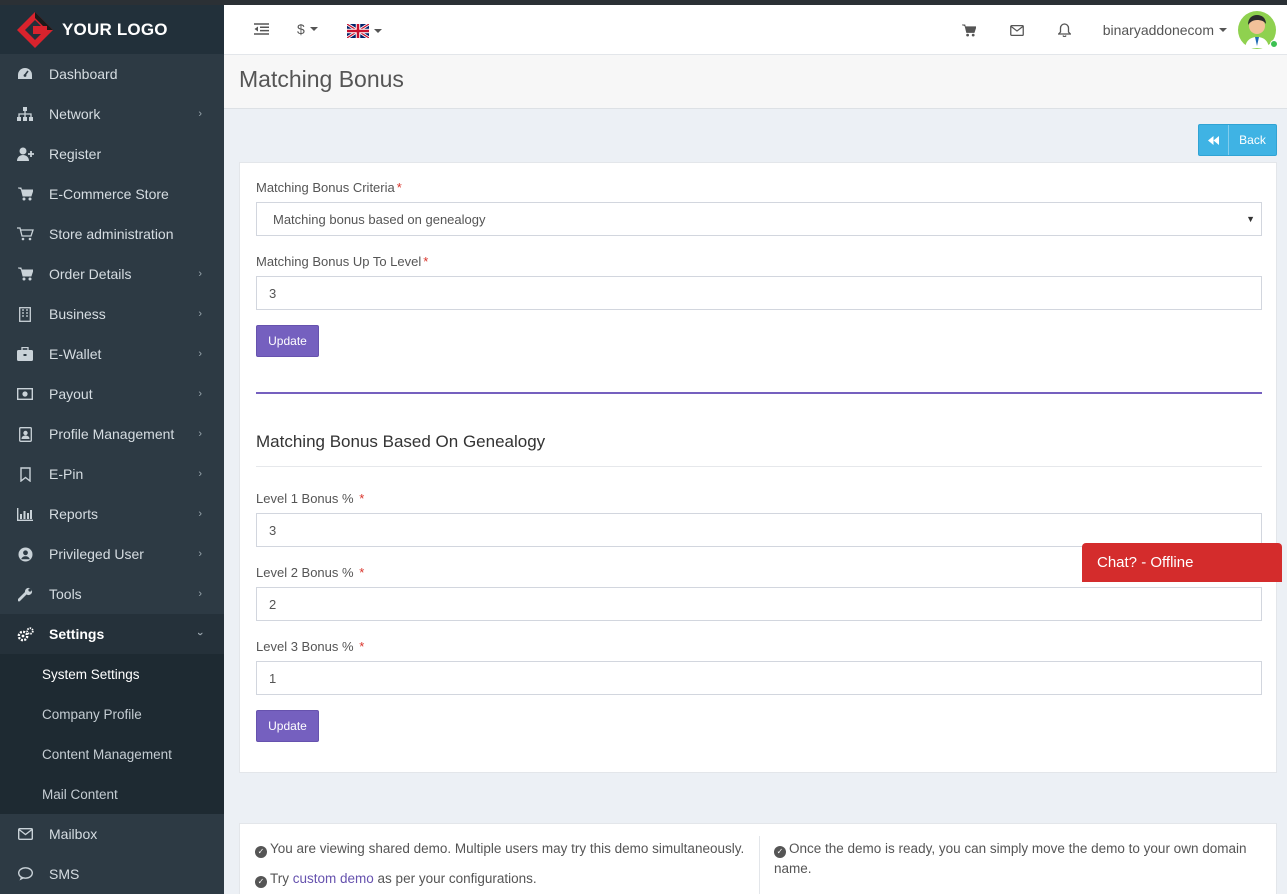 This screenshot has width=1287, height=894. What do you see at coordinates (1016, 30) in the screenshot?
I see `messages-button` at bounding box center [1016, 30].